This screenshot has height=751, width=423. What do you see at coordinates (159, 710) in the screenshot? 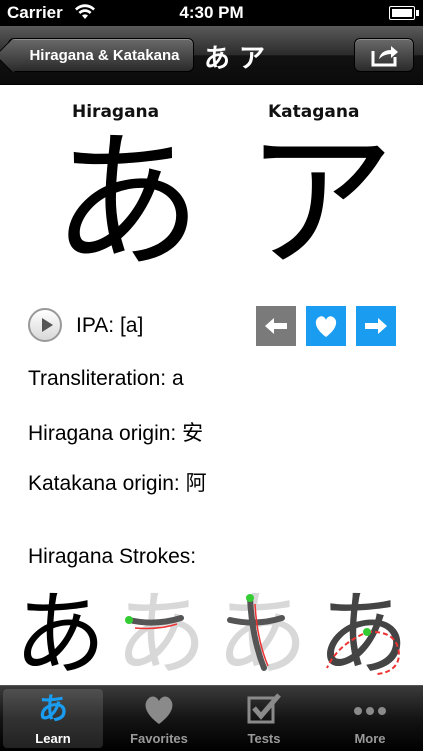
I see `heart-icon` at bounding box center [159, 710].